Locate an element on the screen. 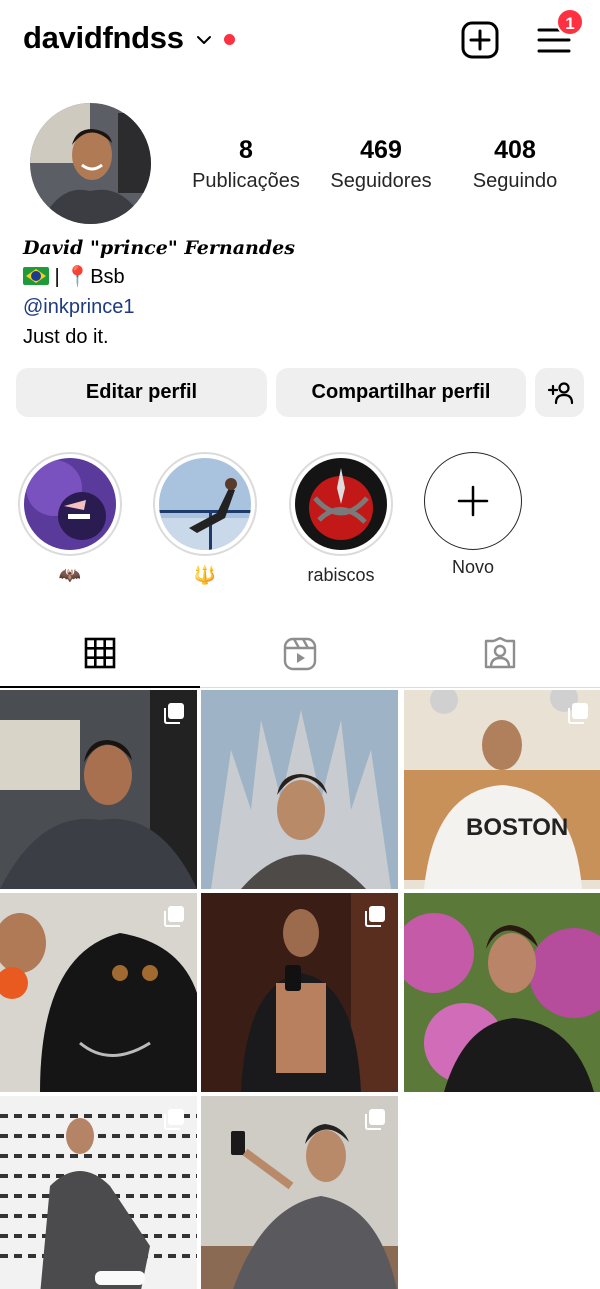  stat-followers-value: 469 is located at coordinates (381, 150).